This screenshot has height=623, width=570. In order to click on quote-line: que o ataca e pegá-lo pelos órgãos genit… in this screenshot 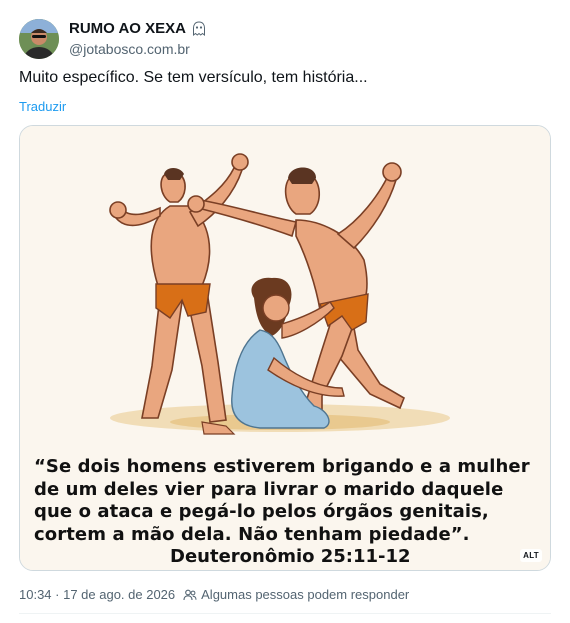, I will do `click(261, 511)`.